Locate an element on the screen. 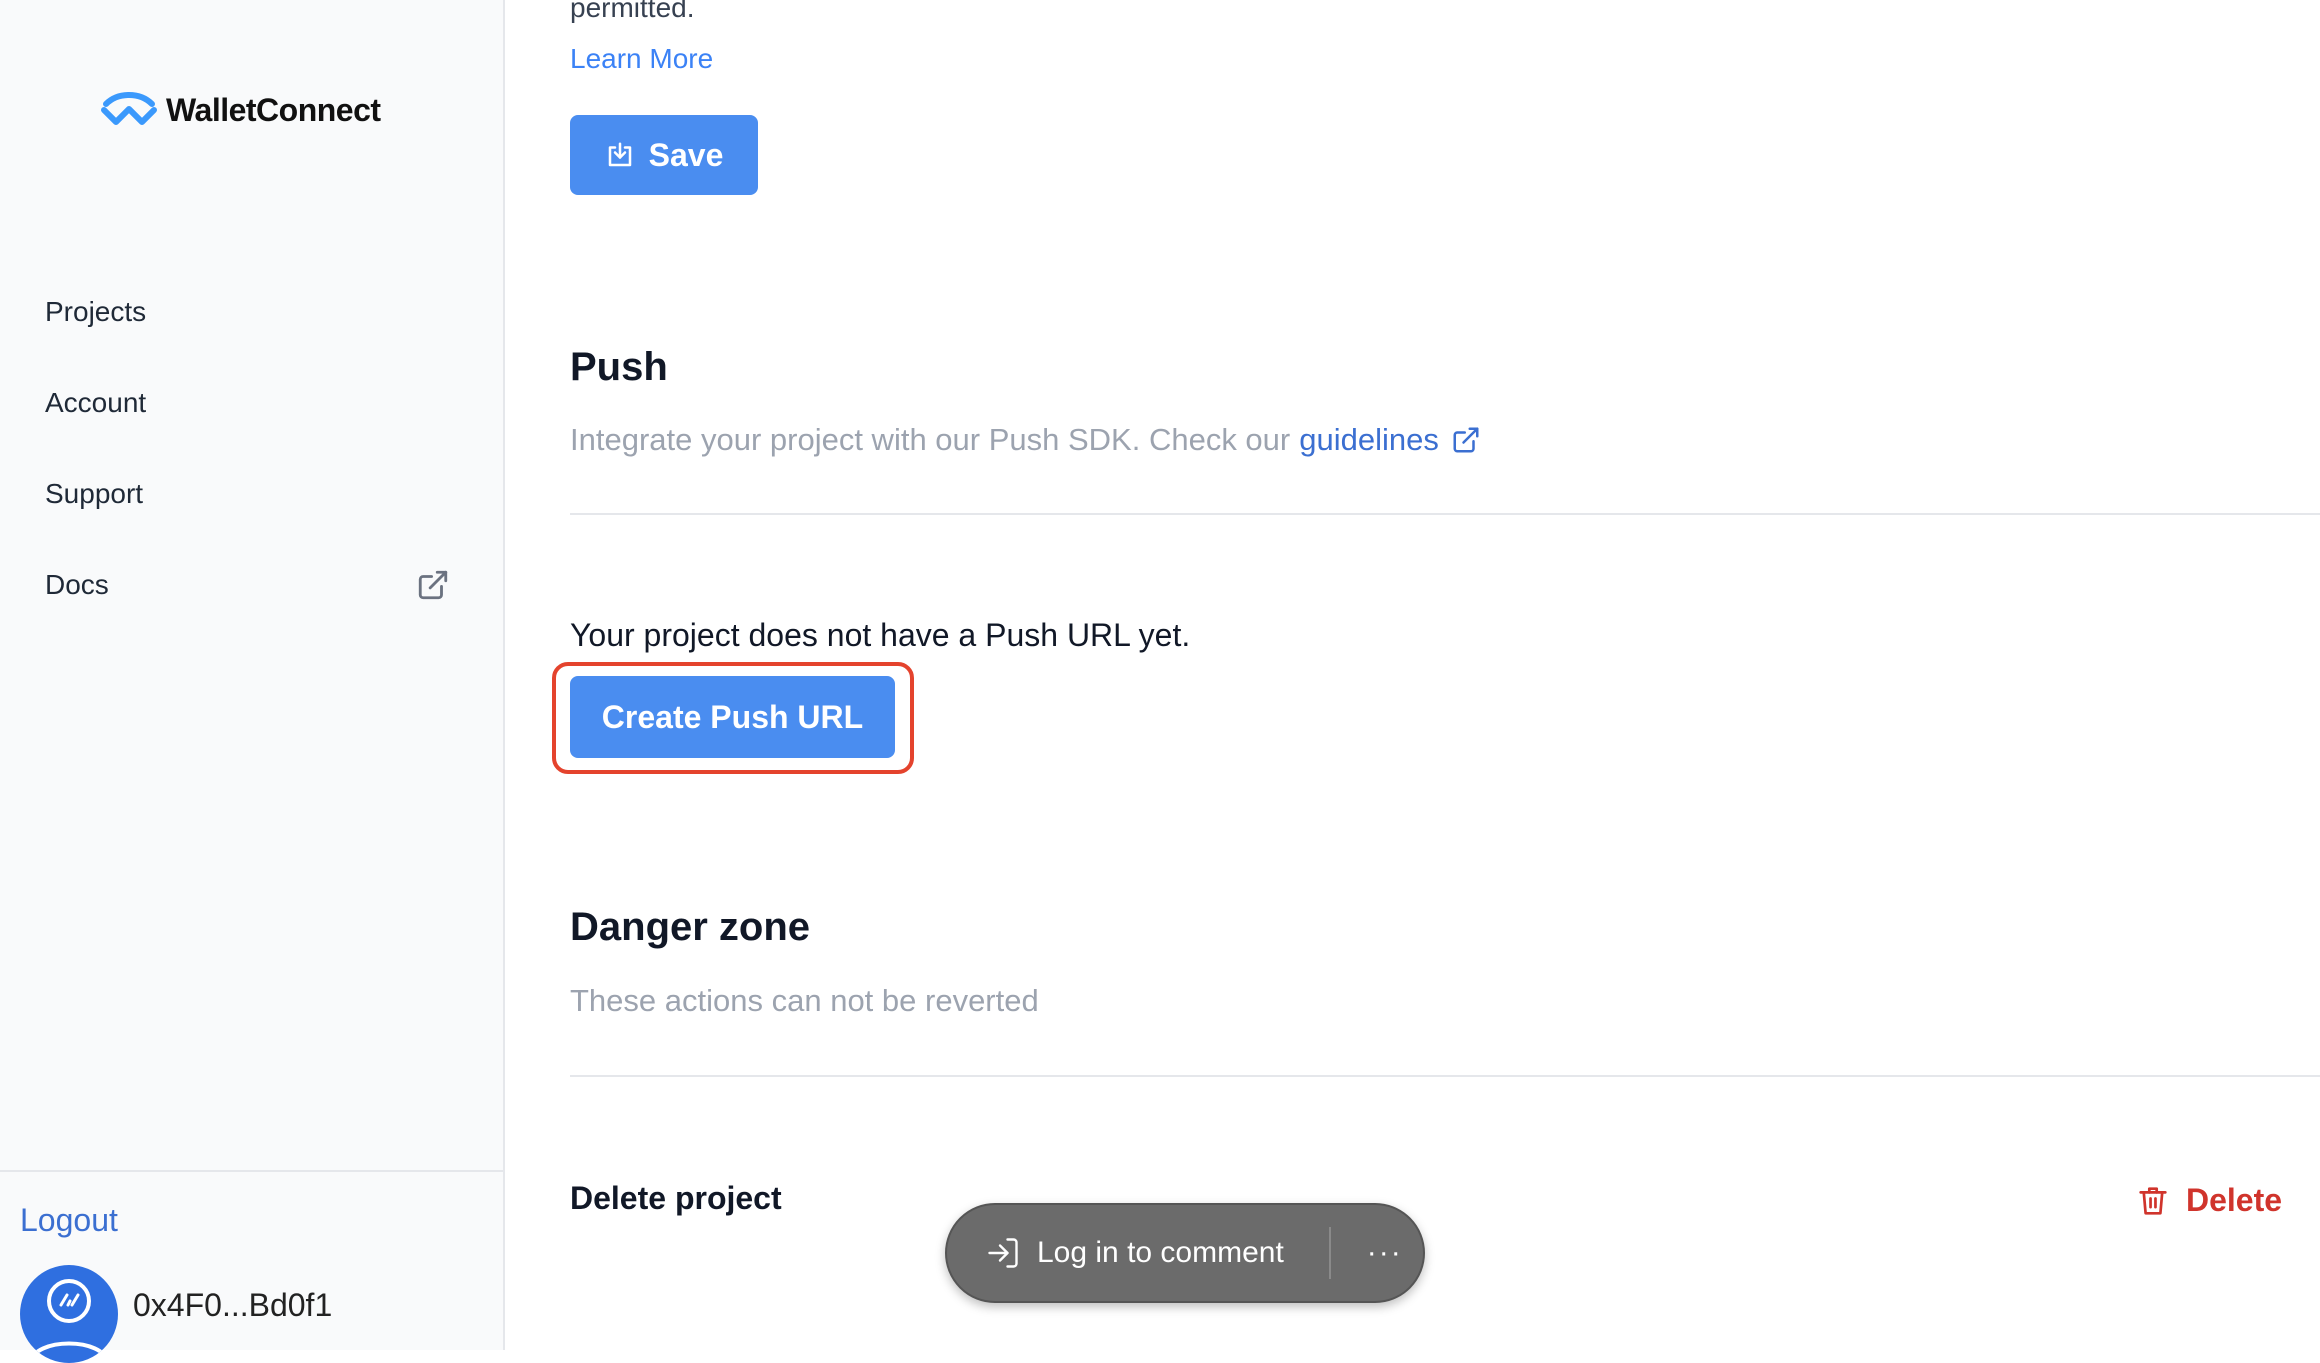  permitted-text: permitted. is located at coordinates (632, 11).